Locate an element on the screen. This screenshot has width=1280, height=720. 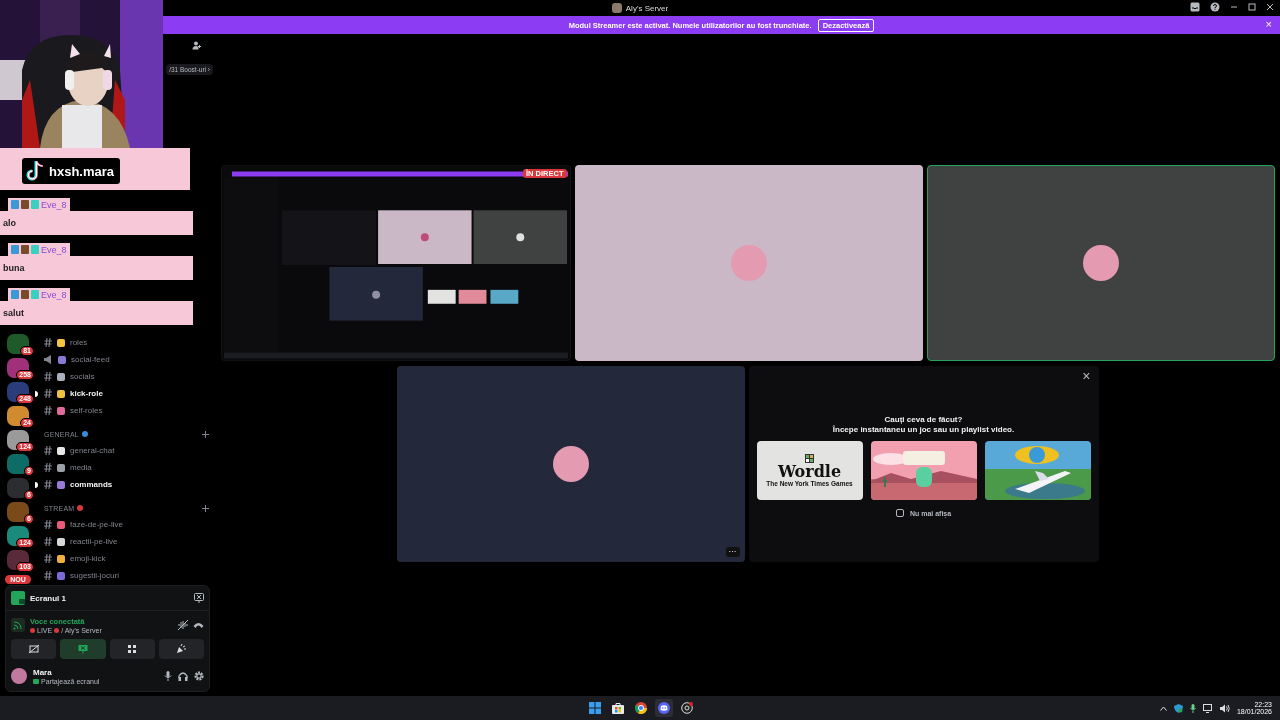
channel-item: sugestii-jocuri is located at coordinates (94, 575).